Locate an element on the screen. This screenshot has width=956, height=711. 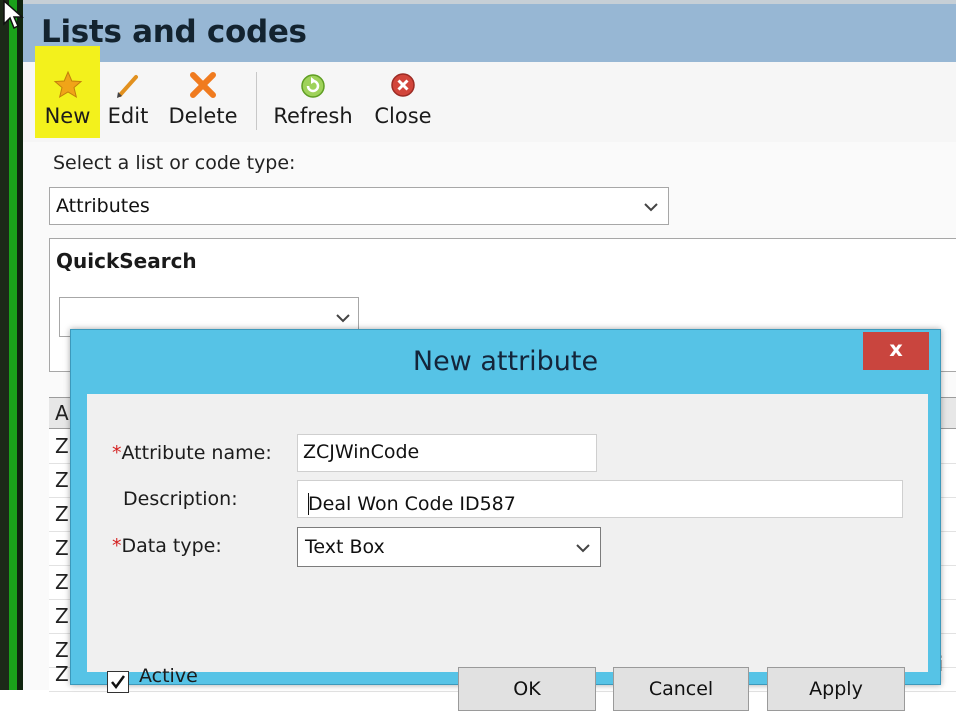
apply-button: Apply is located at coordinates (836, 689).